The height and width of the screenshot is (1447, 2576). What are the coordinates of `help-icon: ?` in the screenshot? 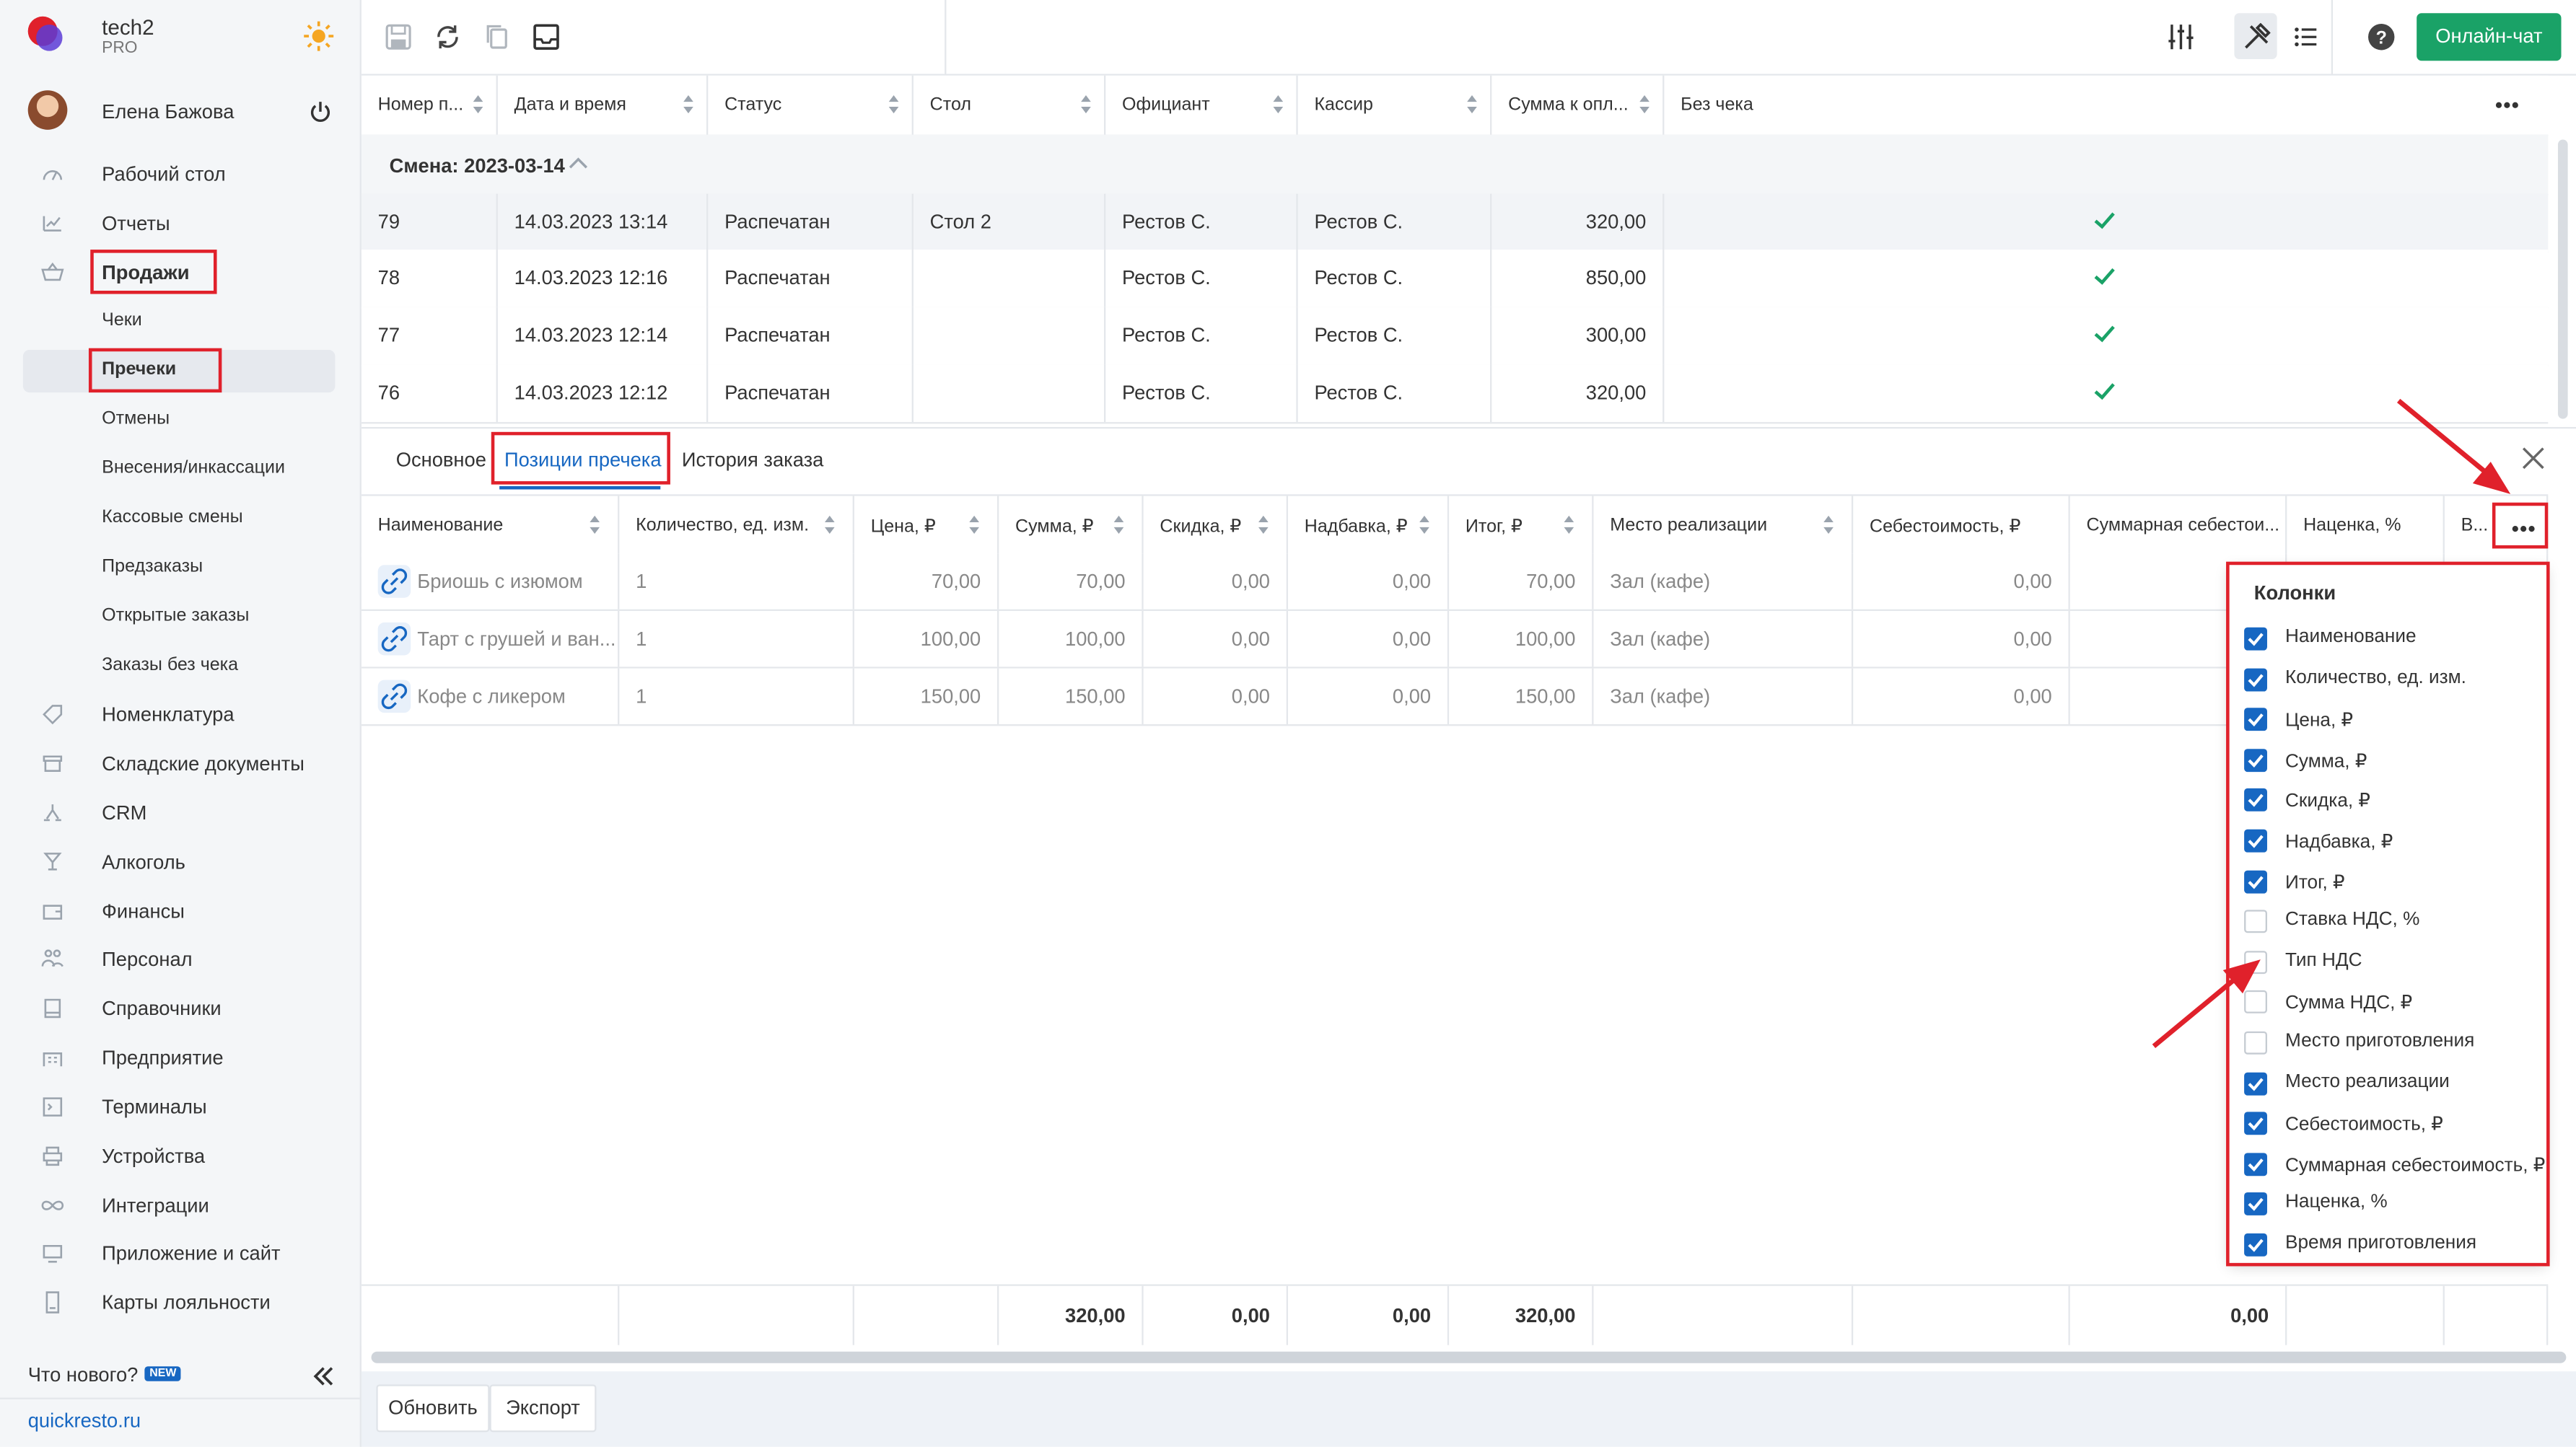 It's located at (2381, 37).